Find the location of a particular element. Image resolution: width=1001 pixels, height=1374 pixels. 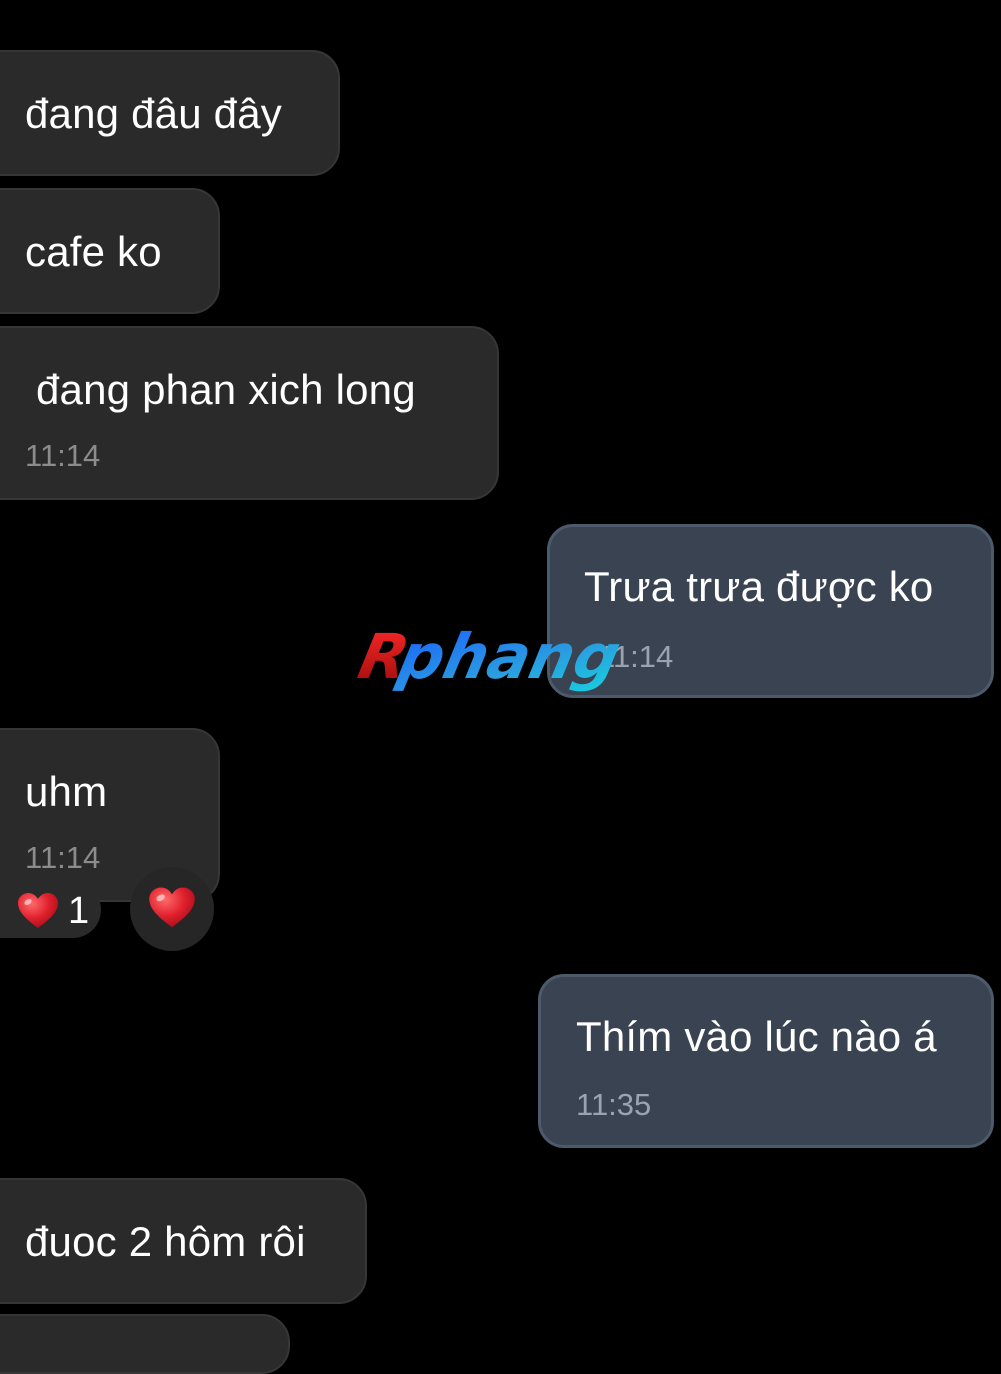

message-text: Trưa trưa được ko is located at coordinates (759, 586).